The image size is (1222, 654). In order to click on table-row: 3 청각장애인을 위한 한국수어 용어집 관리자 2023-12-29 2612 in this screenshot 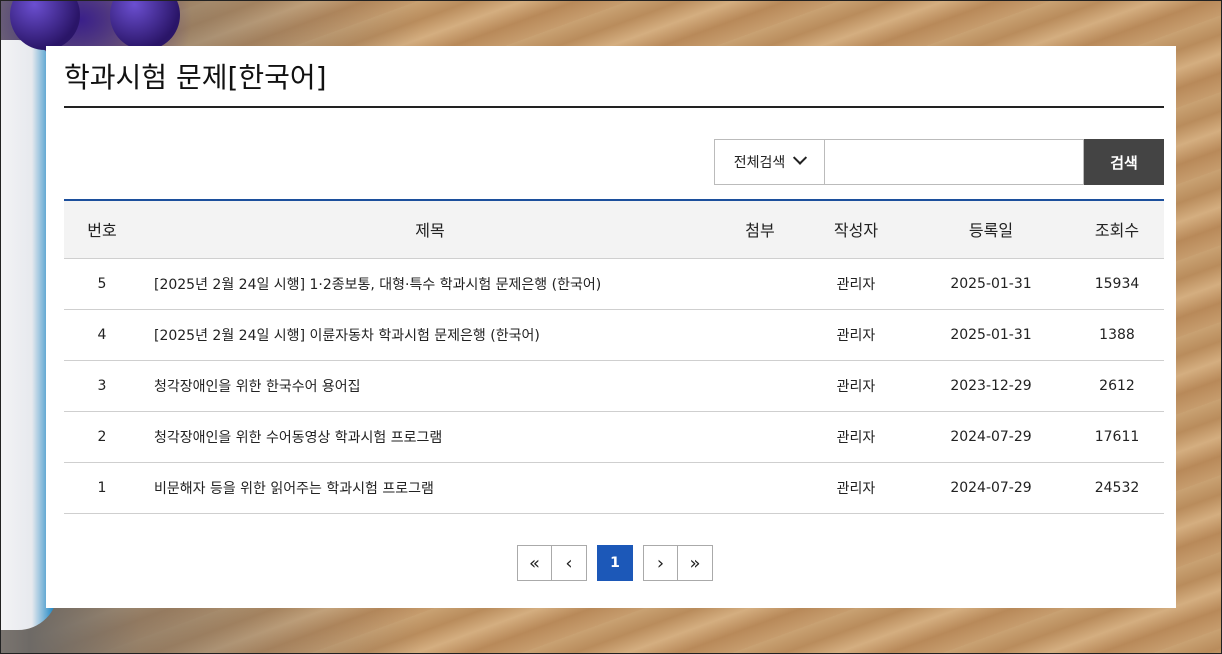, I will do `click(614, 386)`.